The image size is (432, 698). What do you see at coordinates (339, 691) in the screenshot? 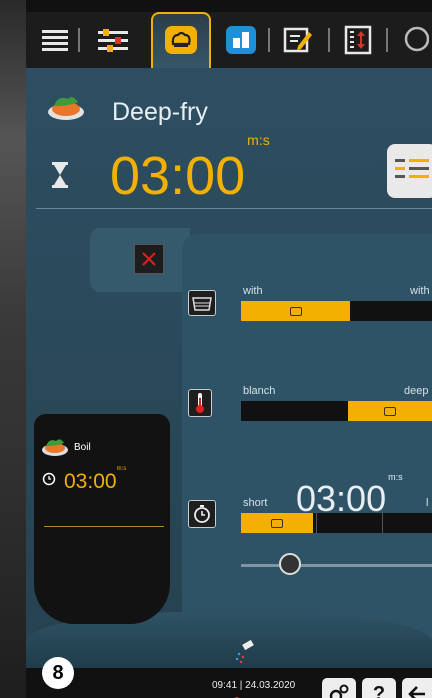
I see `gears-icon` at bounding box center [339, 691].